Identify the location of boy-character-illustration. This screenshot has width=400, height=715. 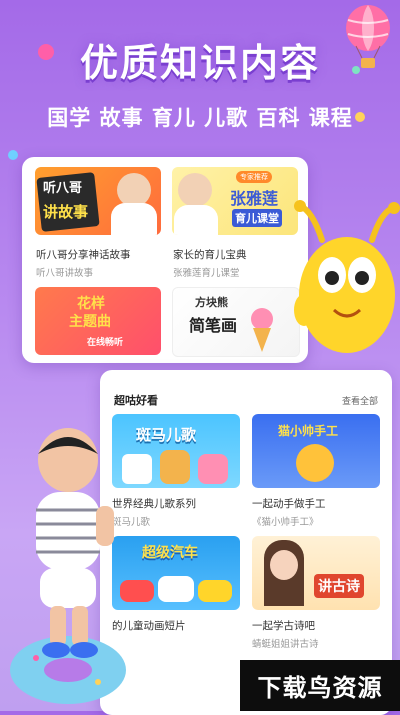
(68, 566).